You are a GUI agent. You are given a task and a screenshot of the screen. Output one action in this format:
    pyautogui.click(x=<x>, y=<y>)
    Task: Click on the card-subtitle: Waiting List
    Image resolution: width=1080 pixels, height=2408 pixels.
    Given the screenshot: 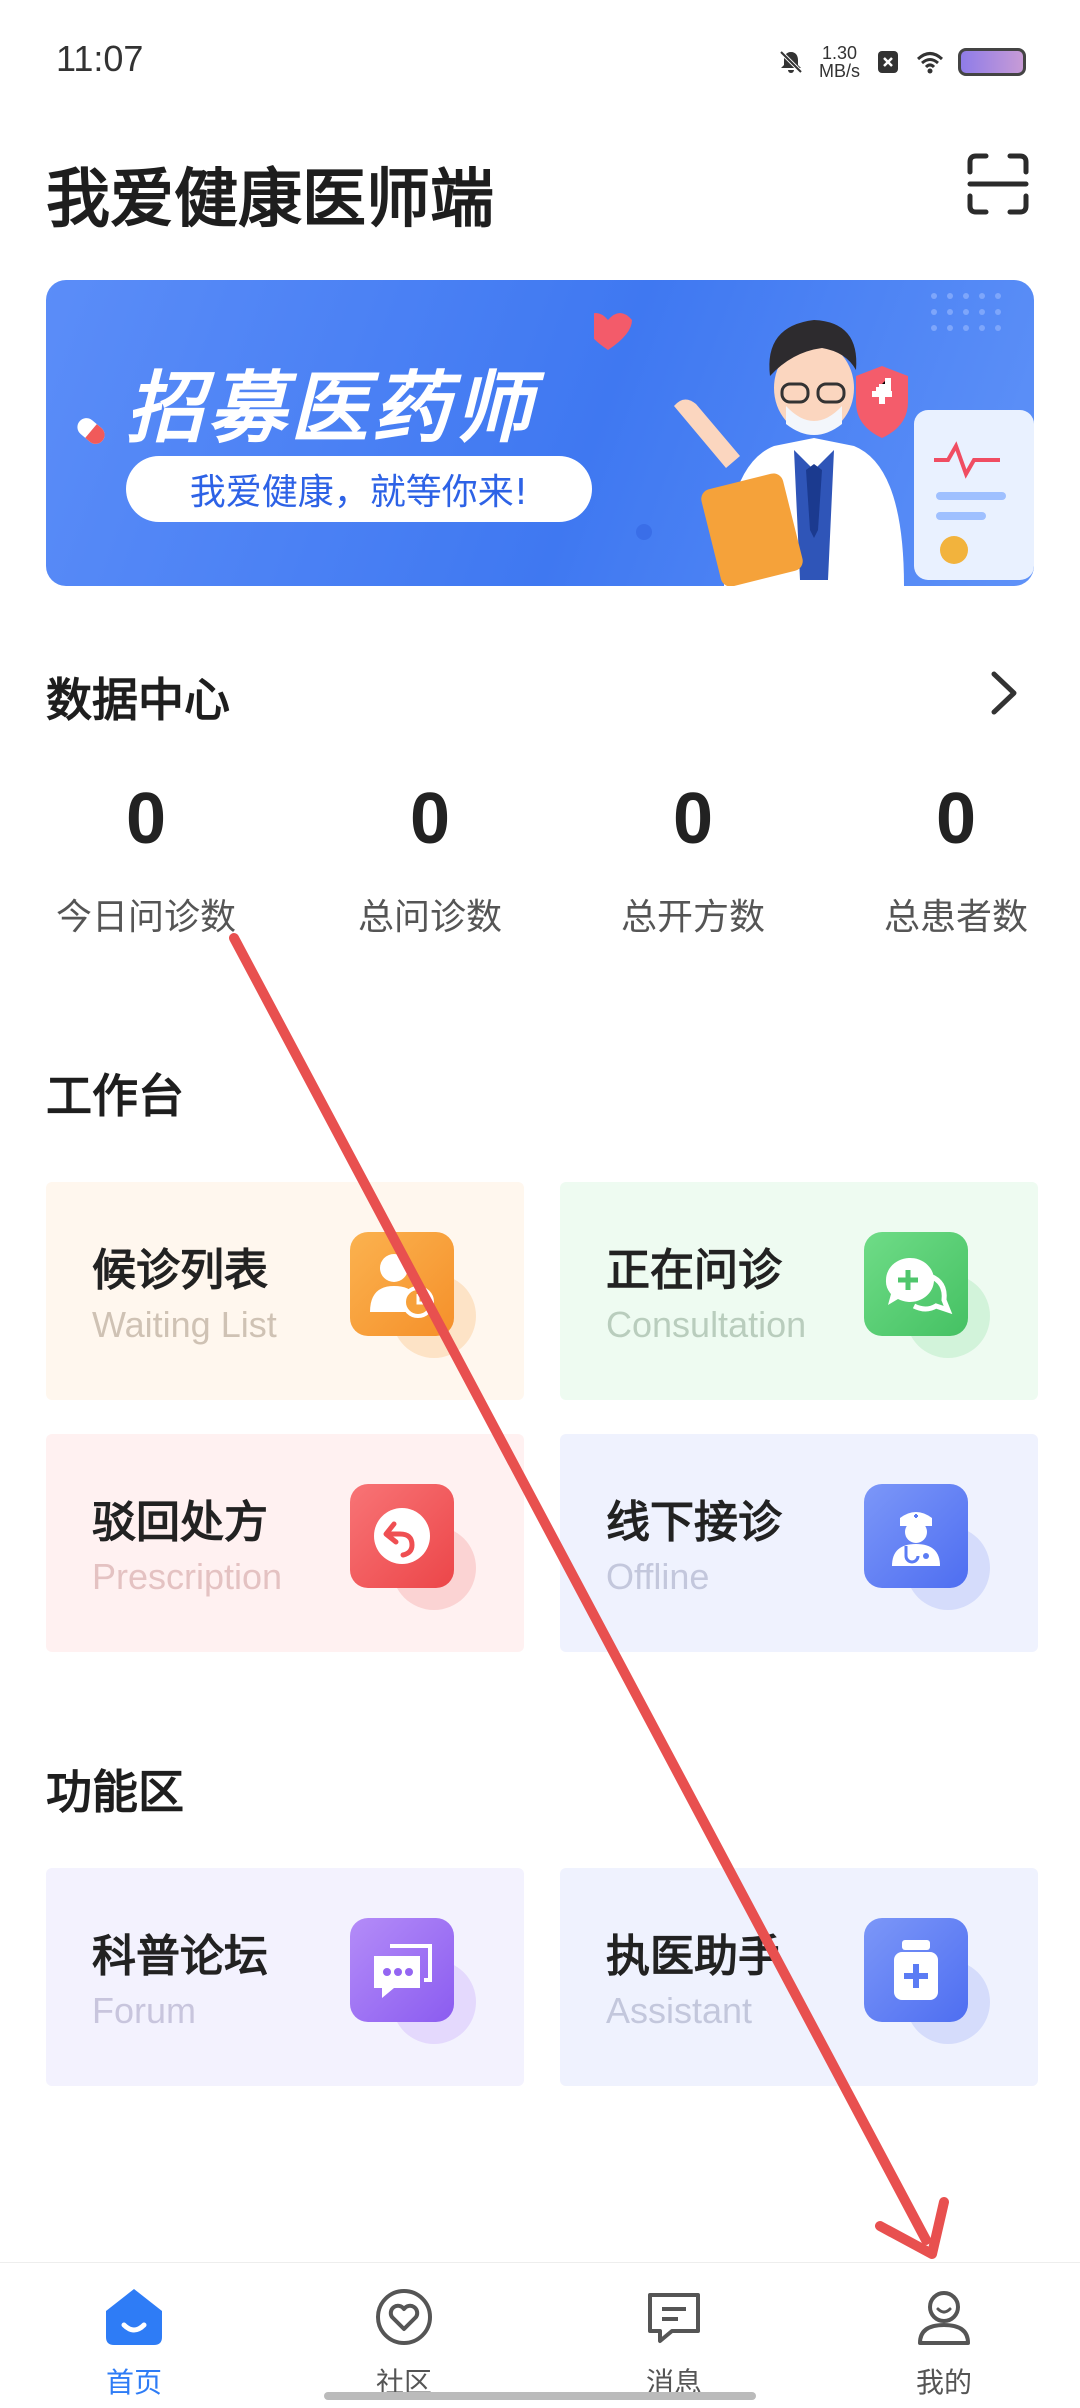 What is the action you would take?
    pyautogui.click(x=184, y=1324)
    